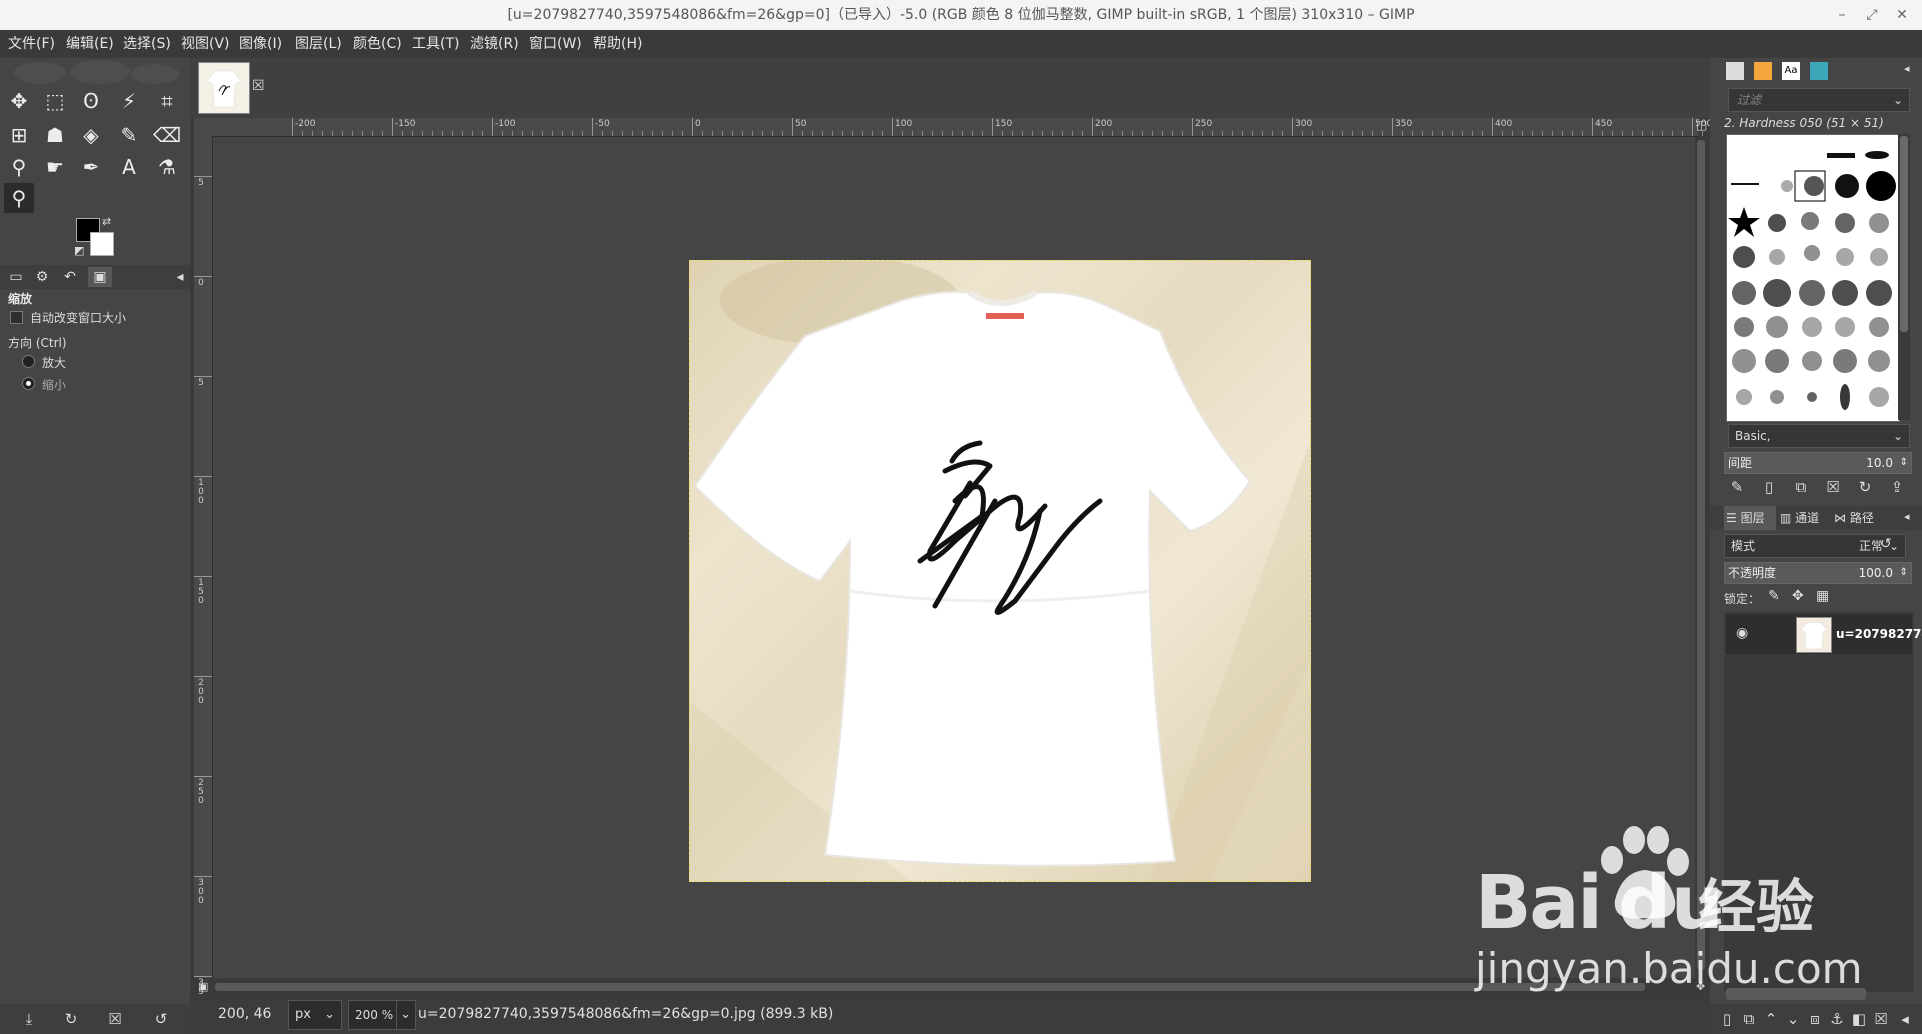 This screenshot has height=1034, width=1922. Describe the element at coordinates (1819, 100) in the screenshot. I see `brush-filter-input: 过滤 ⌄` at that location.